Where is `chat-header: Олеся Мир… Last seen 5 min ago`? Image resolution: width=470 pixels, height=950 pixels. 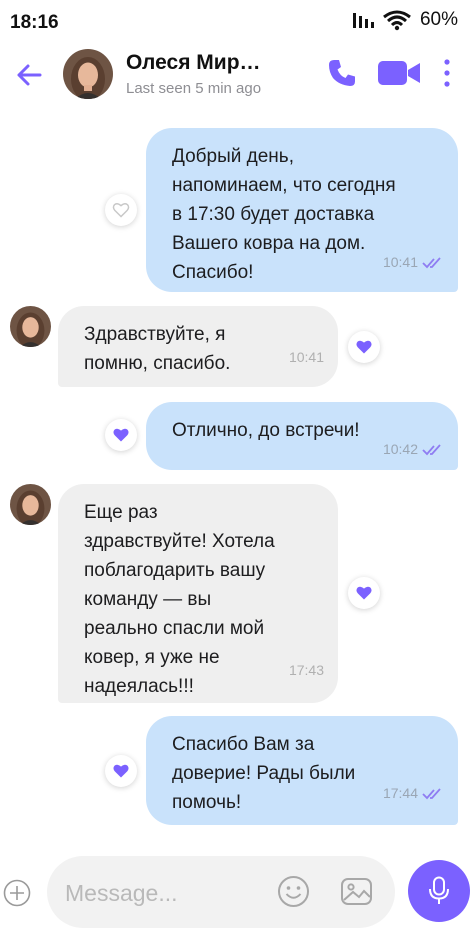 chat-header: Олеся Мир… Last seen 5 min ago is located at coordinates (235, 75).